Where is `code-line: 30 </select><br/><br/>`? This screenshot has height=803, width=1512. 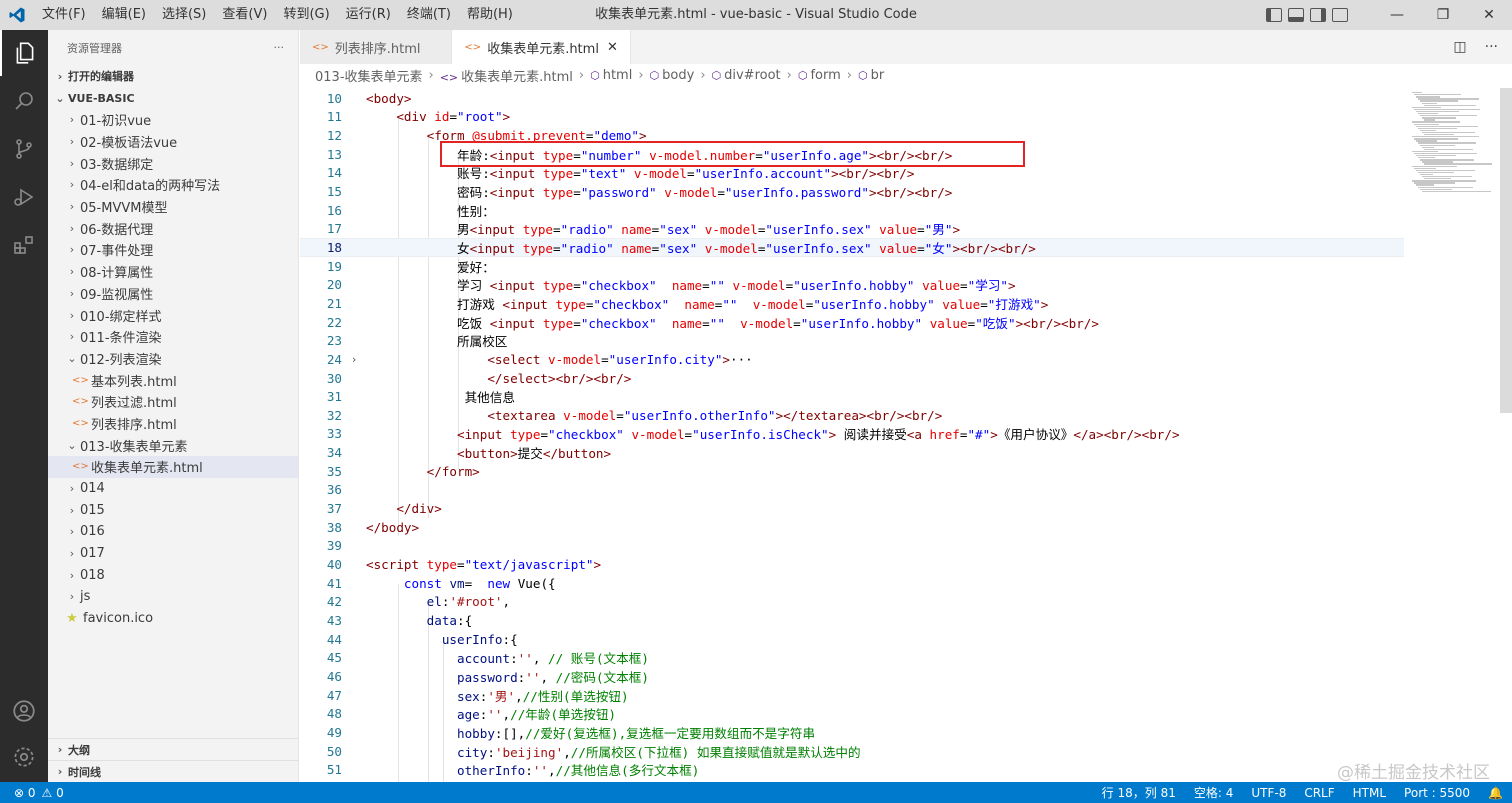 code-line: 30 </select><br/><br/> is located at coordinates (852, 378).